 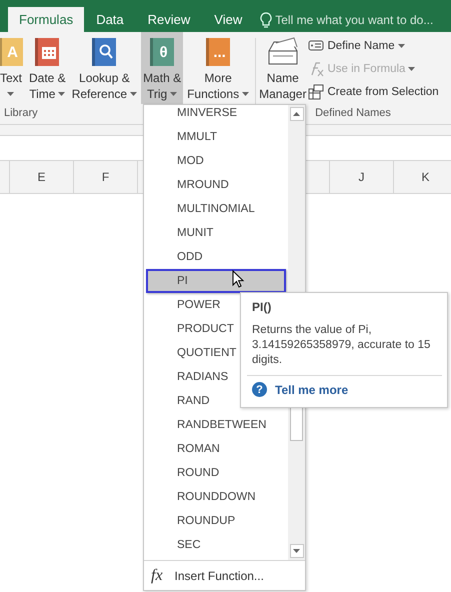 What do you see at coordinates (106, 177) in the screenshot?
I see `column-header: F` at bounding box center [106, 177].